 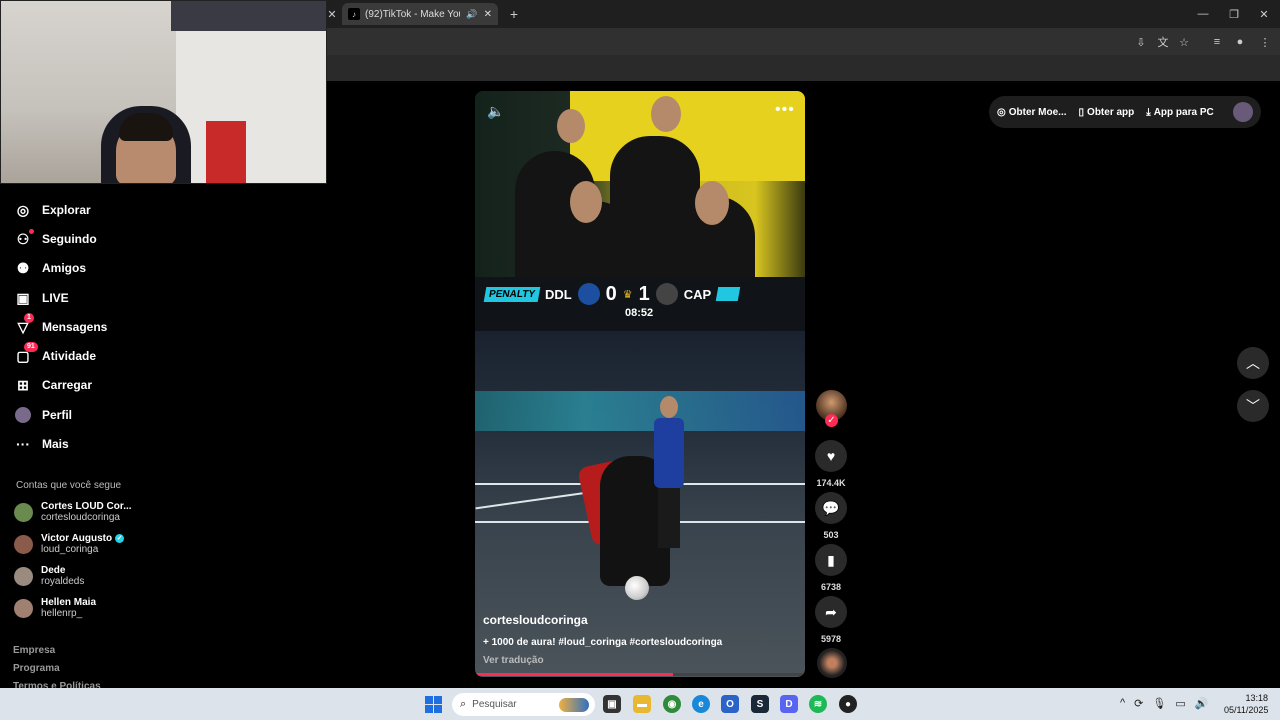 What do you see at coordinates (1203, 14) in the screenshot?
I see `minimize-button: —` at bounding box center [1203, 14].